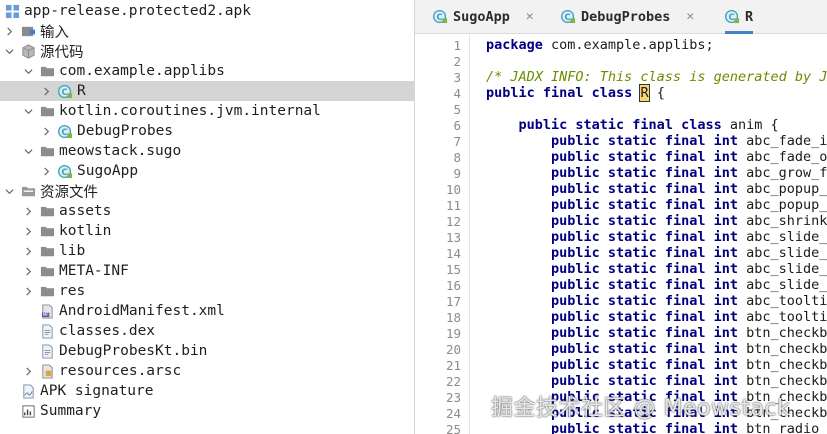 The width and height of the screenshot is (827, 434). What do you see at coordinates (207, 71) in the screenshot?
I see `tree-item-com-example-applibs: com.example.applibs` at bounding box center [207, 71].